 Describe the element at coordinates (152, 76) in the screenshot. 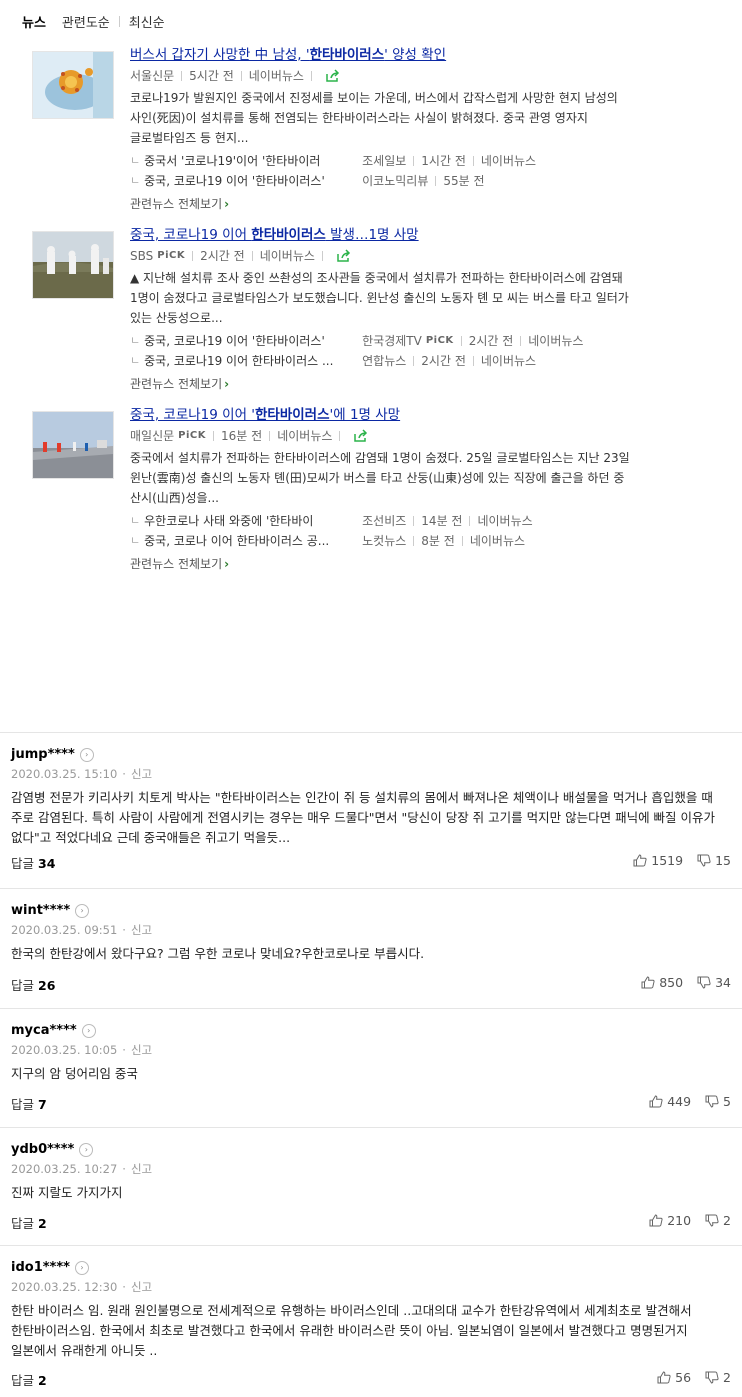

I see `news-source: 서울신문` at that location.